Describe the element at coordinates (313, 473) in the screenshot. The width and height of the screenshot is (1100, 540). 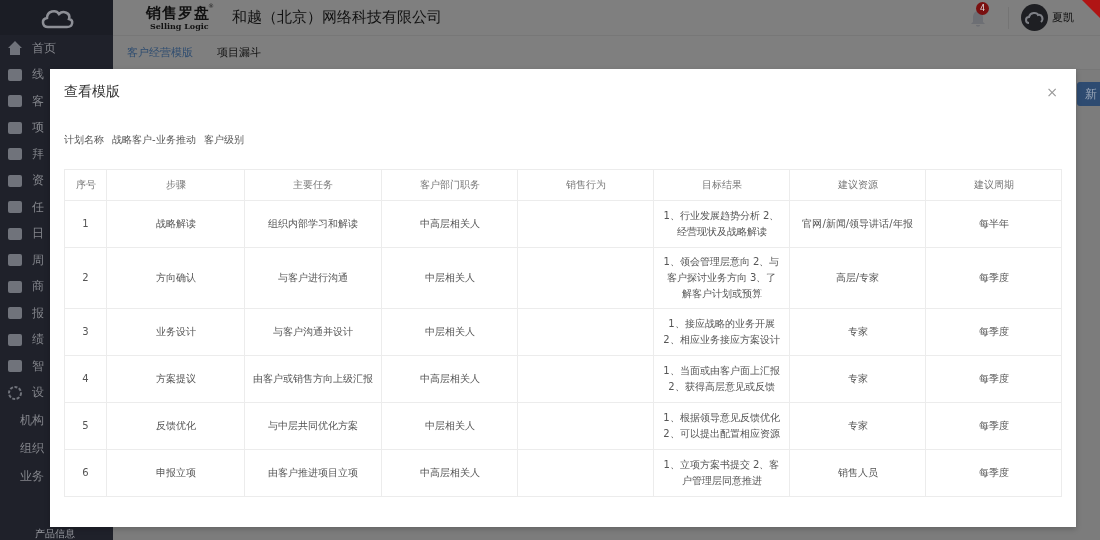
I see `table-cell-text: 由客户推进项目立项` at that location.